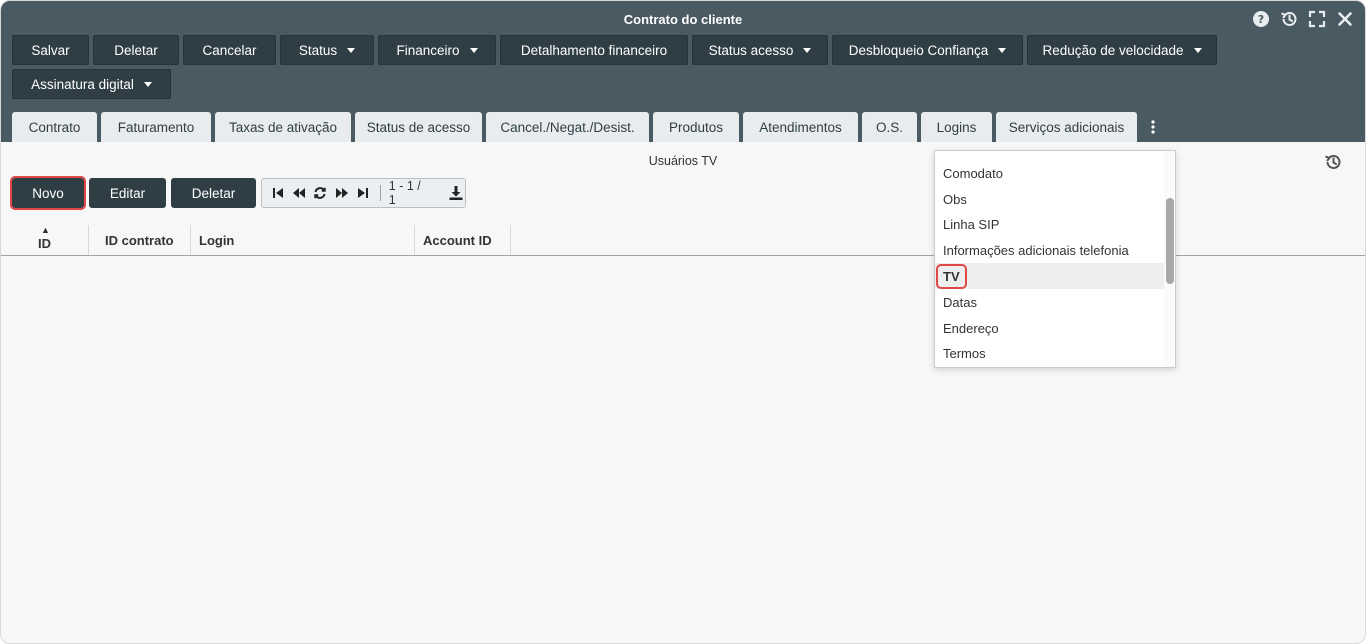 The width and height of the screenshot is (1366, 644). What do you see at coordinates (127, 193) in the screenshot?
I see `edit-button: Editar` at bounding box center [127, 193].